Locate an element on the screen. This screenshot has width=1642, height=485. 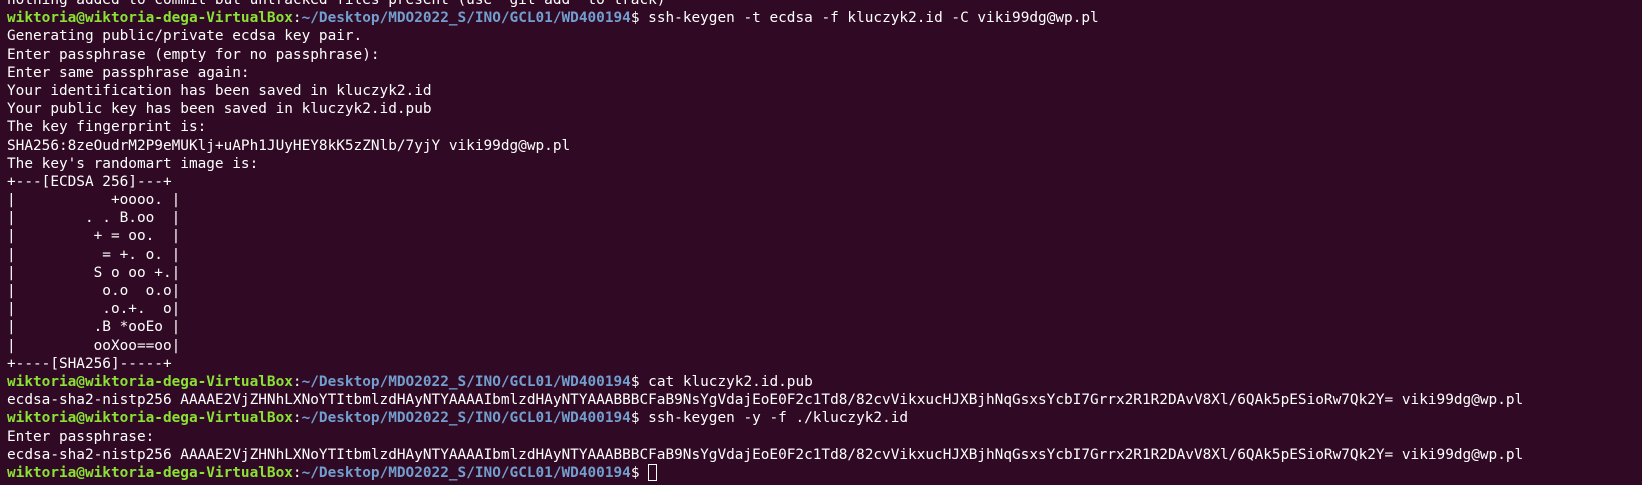
output-line: | +oooo. | is located at coordinates (94, 200).